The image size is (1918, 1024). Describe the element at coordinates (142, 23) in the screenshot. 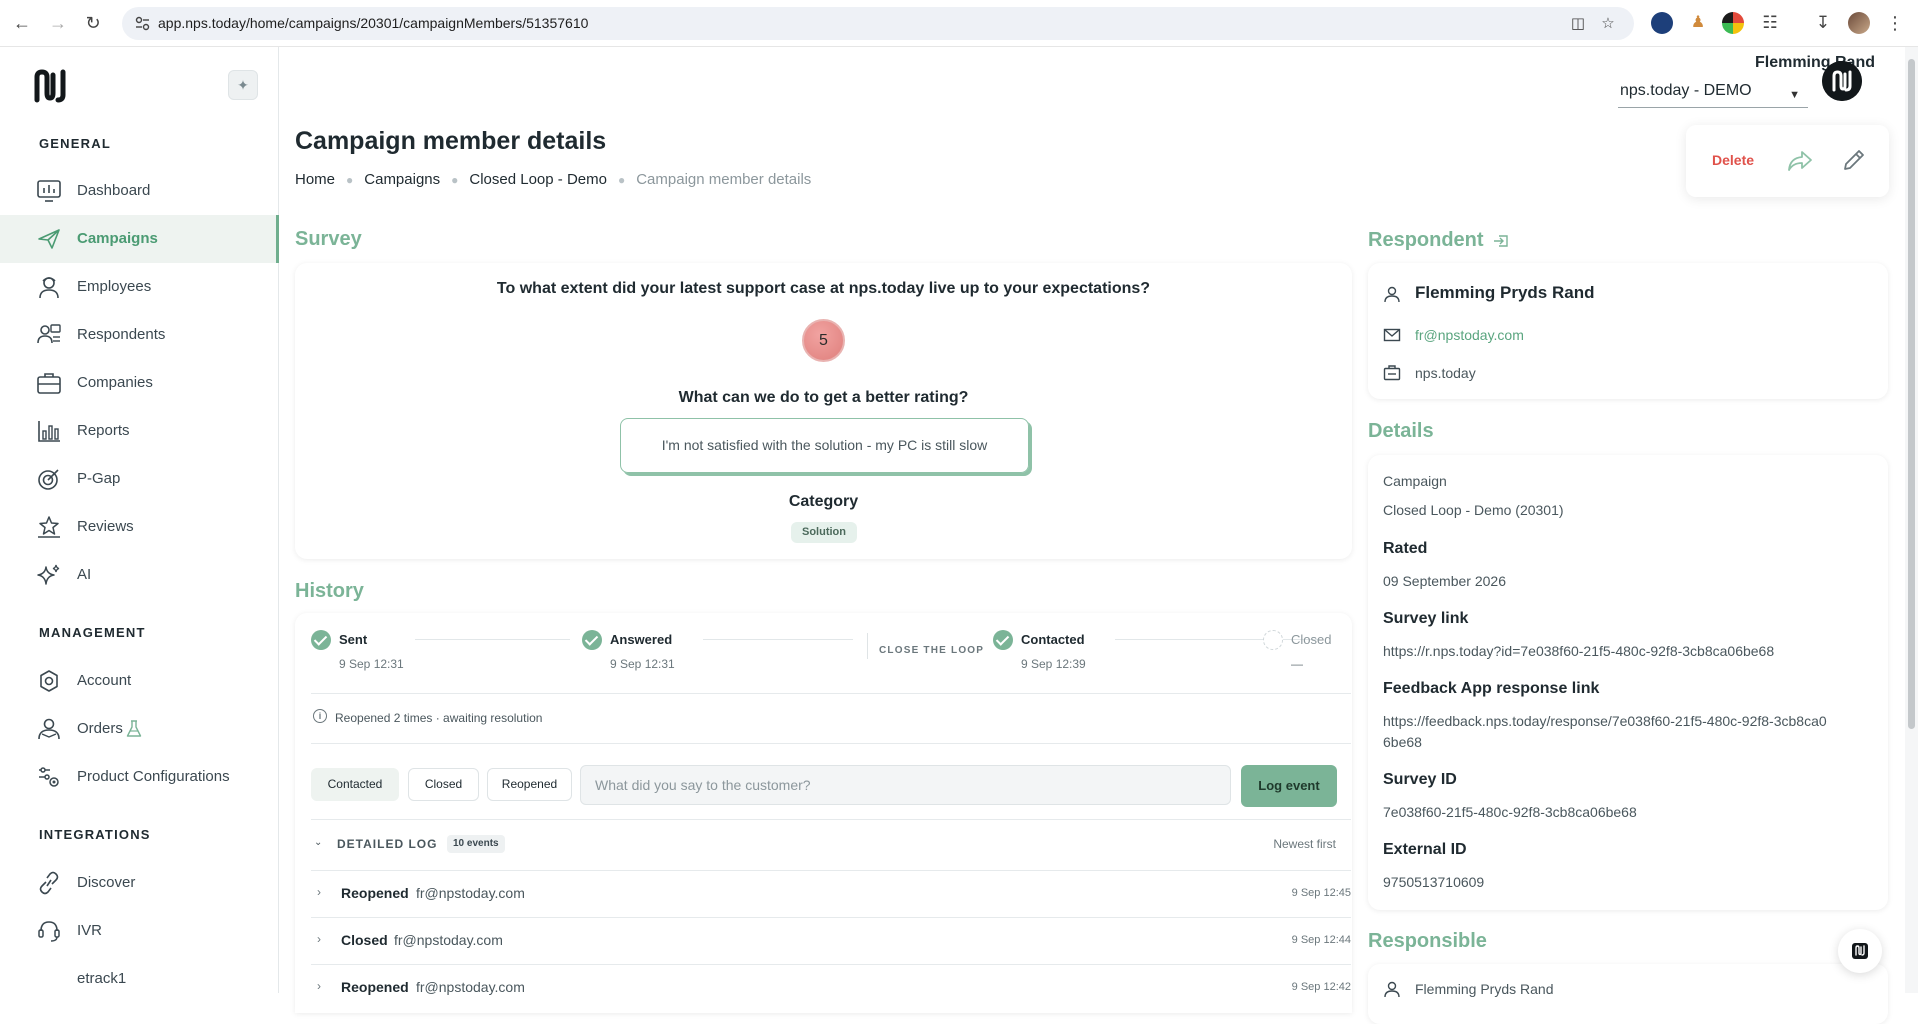

I see `site-info-icon` at that location.